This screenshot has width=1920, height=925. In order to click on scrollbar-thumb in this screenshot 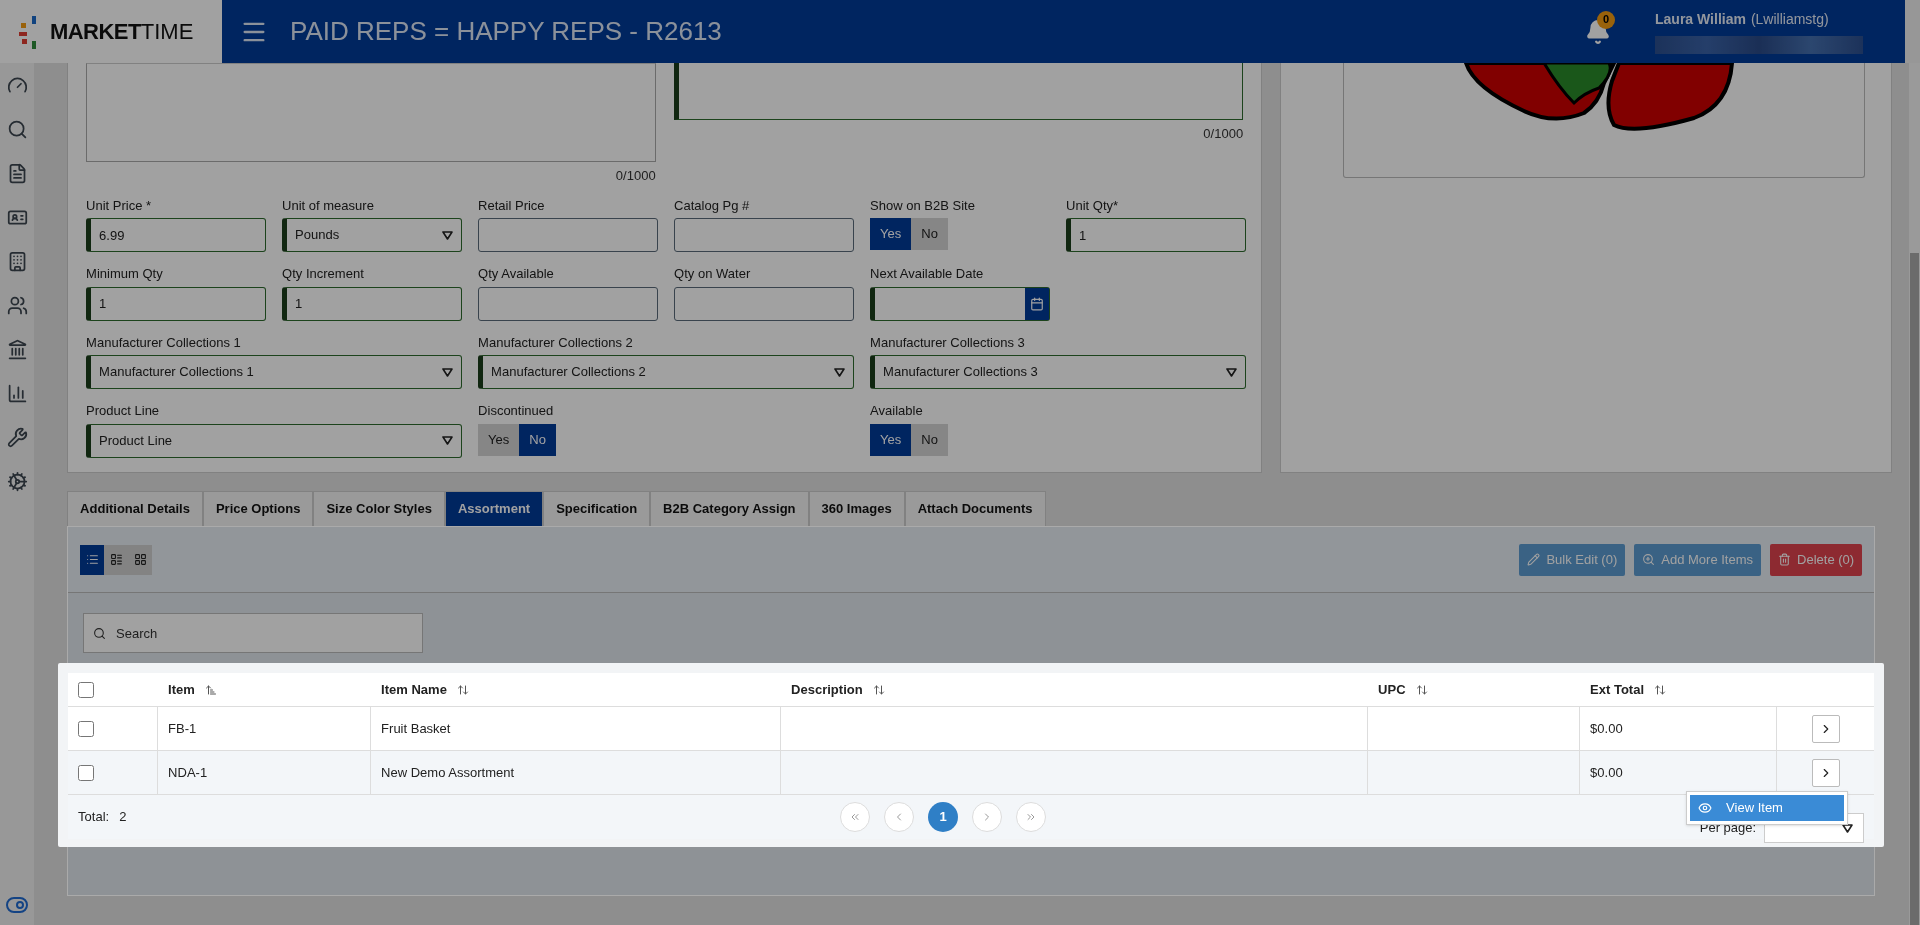, I will do `click(1914, 589)`.